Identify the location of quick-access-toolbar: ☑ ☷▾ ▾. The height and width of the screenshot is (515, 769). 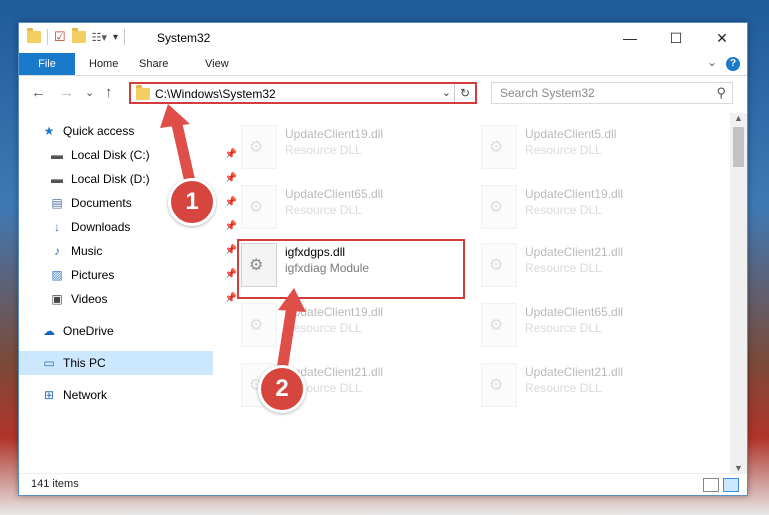
(76, 36).